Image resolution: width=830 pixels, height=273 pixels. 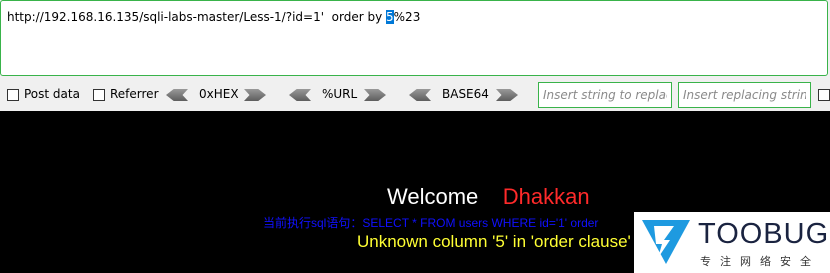 I want to click on watermark-subtitle: 专注网络安全, so click(x=760, y=261).